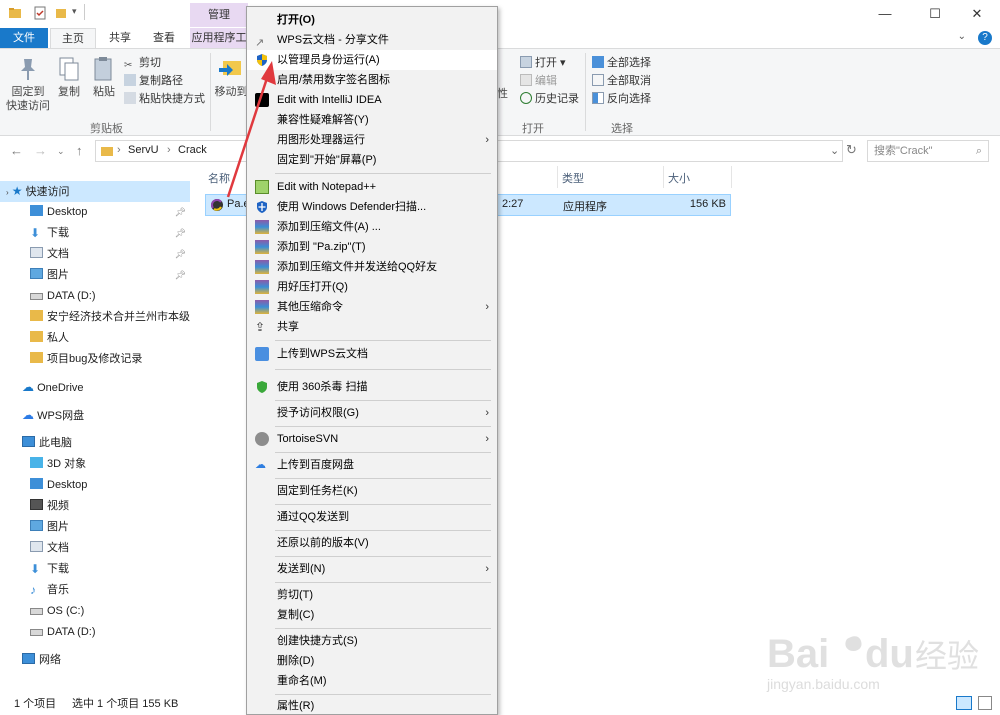 The height and width of the screenshot is (715, 1000). What do you see at coordinates (928, 151) in the screenshot?
I see `search-input: 搜索"Crack" ⌕` at bounding box center [928, 151].